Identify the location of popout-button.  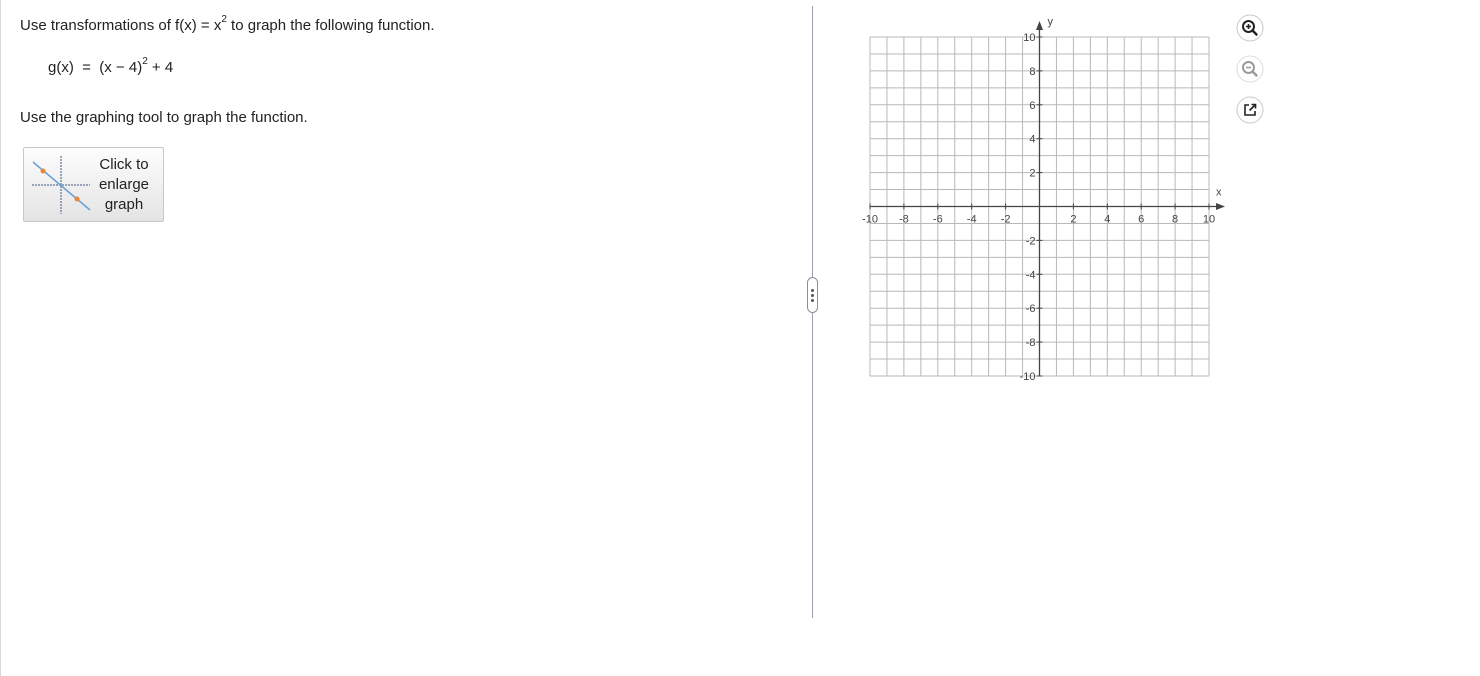
(1250, 110).